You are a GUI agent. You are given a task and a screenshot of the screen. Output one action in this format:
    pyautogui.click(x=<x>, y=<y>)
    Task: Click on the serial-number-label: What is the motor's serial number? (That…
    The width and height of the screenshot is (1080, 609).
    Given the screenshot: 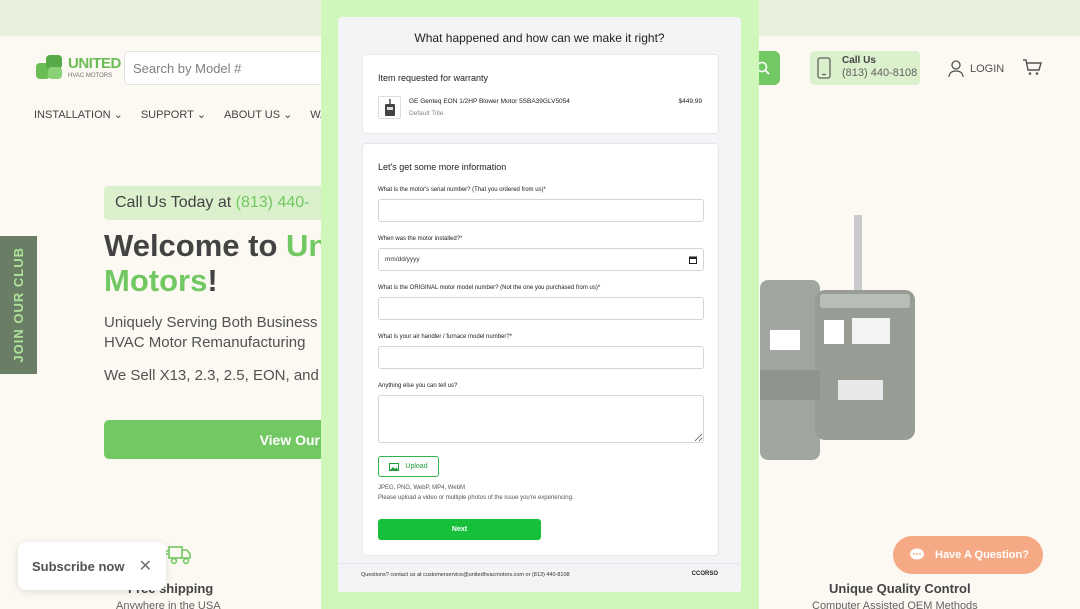 What is the action you would take?
    pyautogui.click(x=462, y=190)
    